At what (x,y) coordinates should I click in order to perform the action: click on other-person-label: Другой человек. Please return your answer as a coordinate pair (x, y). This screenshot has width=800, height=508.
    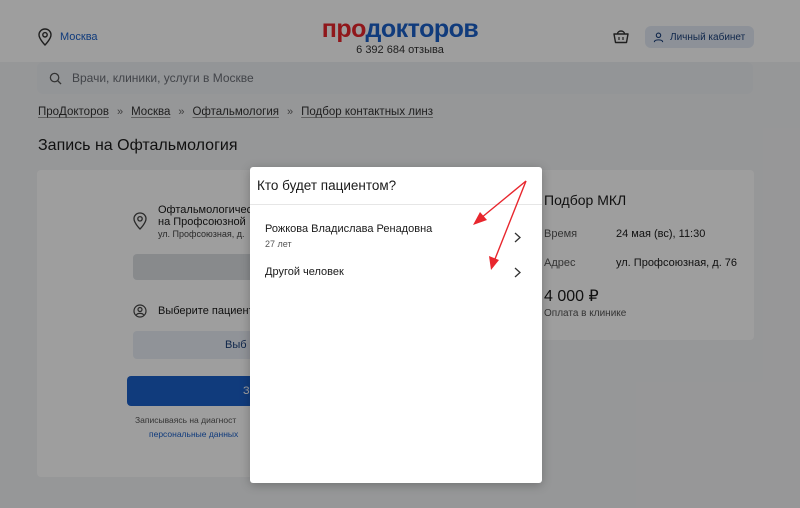
    Looking at the image, I should click on (304, 272).